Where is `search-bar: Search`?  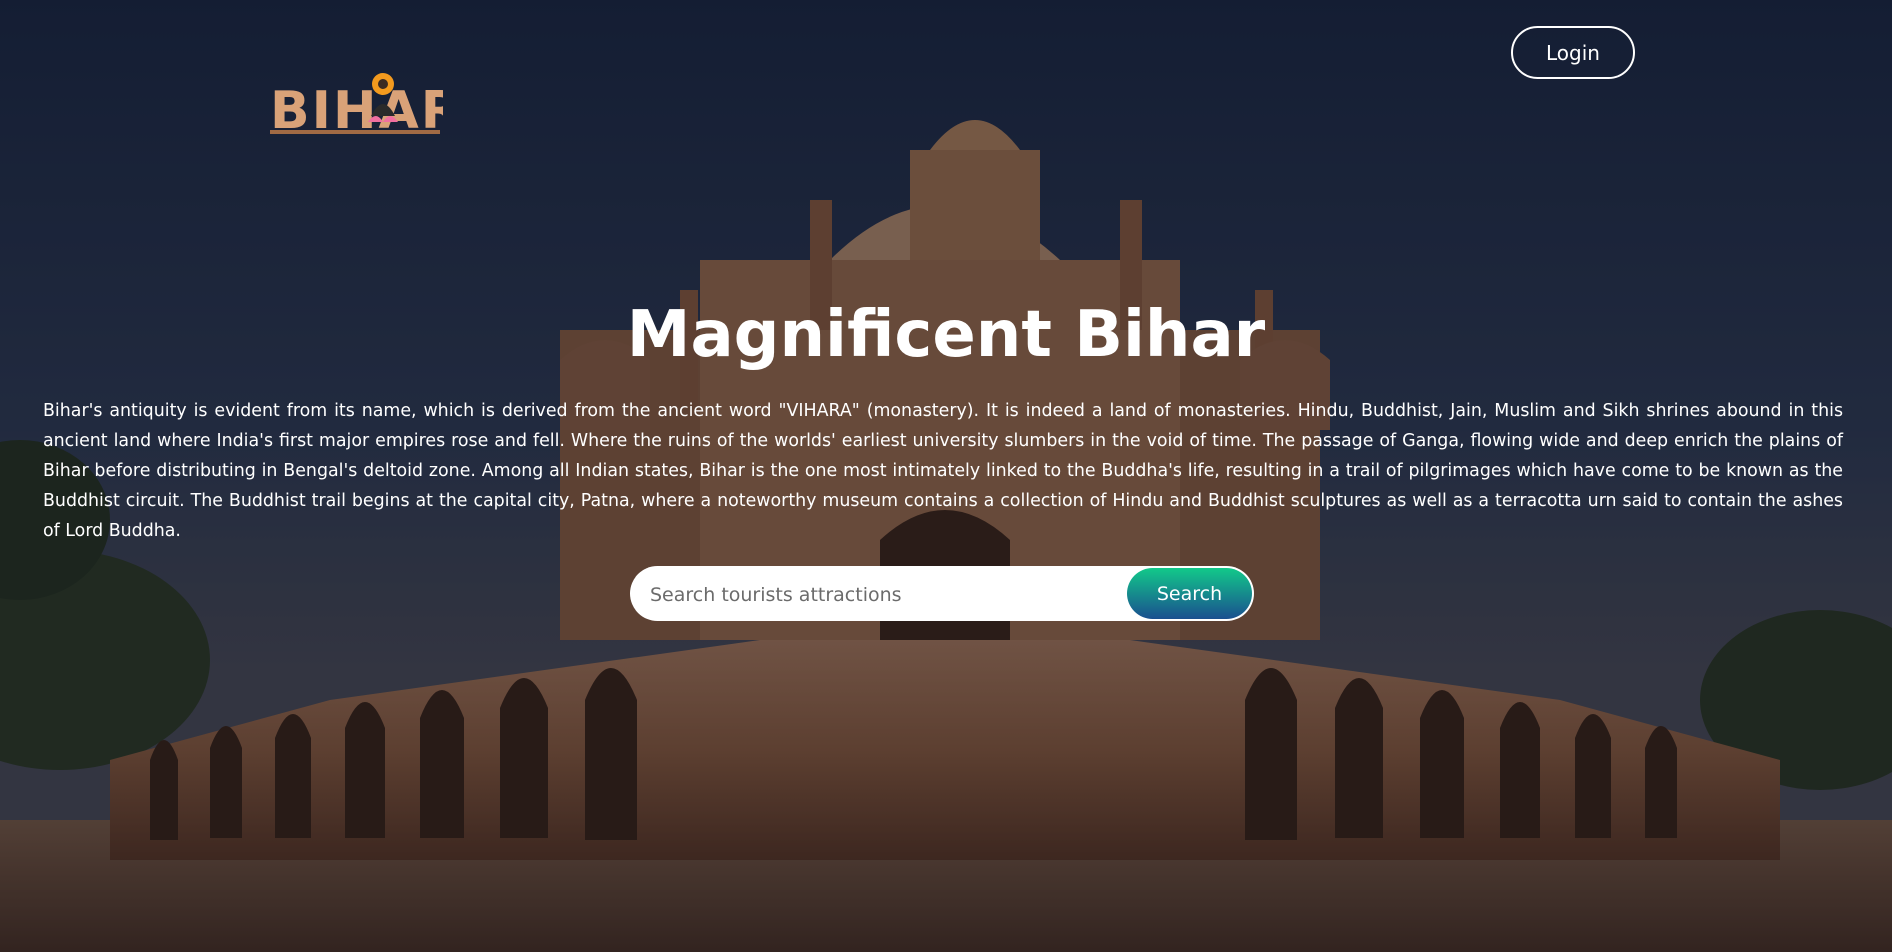
search-bar: Search is located at coordinates (942, 593).